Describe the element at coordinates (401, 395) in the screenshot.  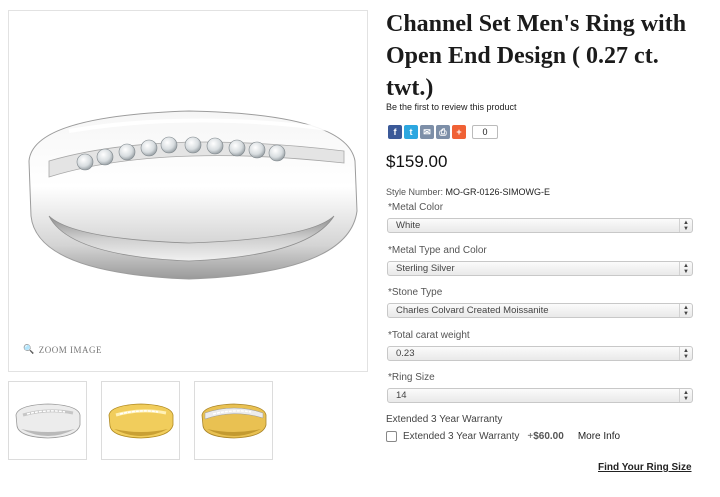
I see `ring-size-value: 14` at that location.